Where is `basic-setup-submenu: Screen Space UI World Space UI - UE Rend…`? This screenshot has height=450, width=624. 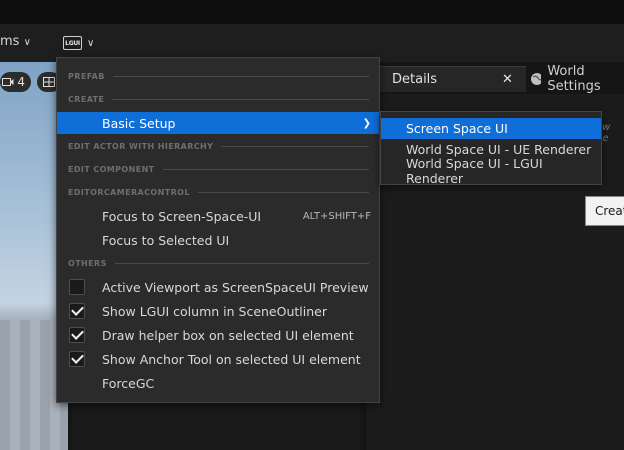 basic-setup-submenu: Screen Space UI World Space UI - UE Rend… is located at coordinates (491, 148).